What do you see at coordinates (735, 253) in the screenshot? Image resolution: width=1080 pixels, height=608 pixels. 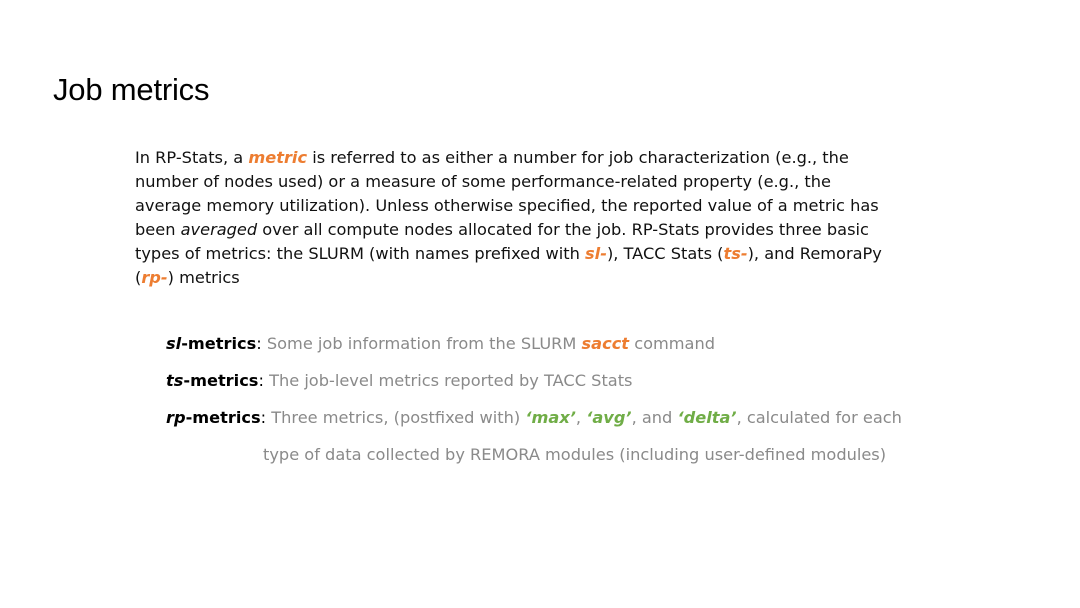 I see `ts-prefix-term: ts-` at bounding box center [735, 253].